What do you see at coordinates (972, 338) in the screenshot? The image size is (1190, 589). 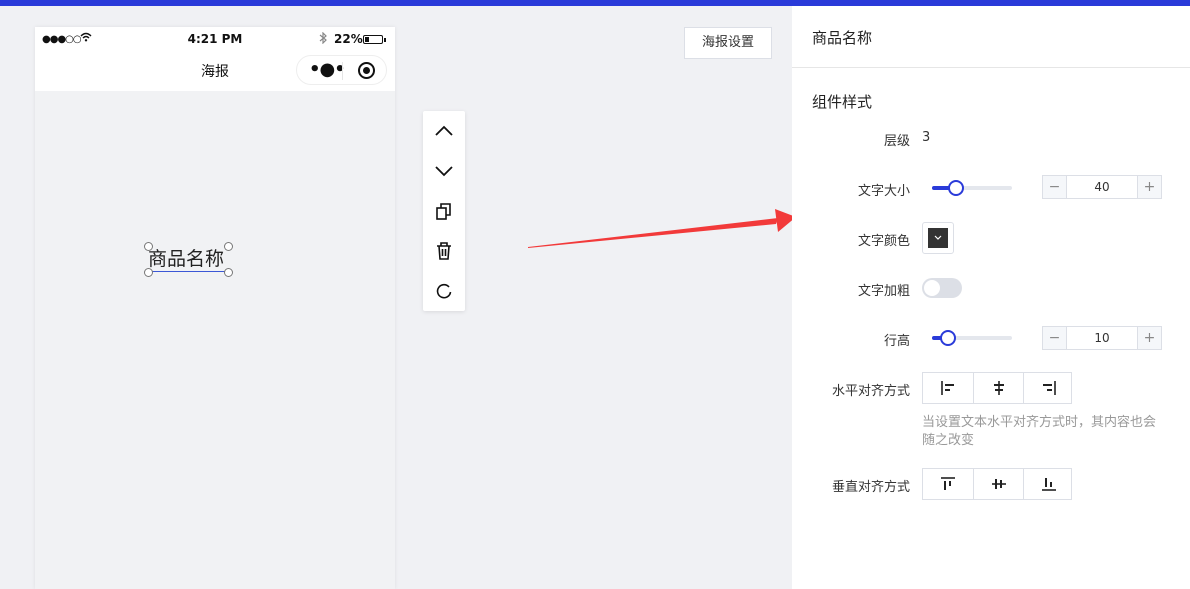 I see `line-height-slider` at bounding box center [972, 338].